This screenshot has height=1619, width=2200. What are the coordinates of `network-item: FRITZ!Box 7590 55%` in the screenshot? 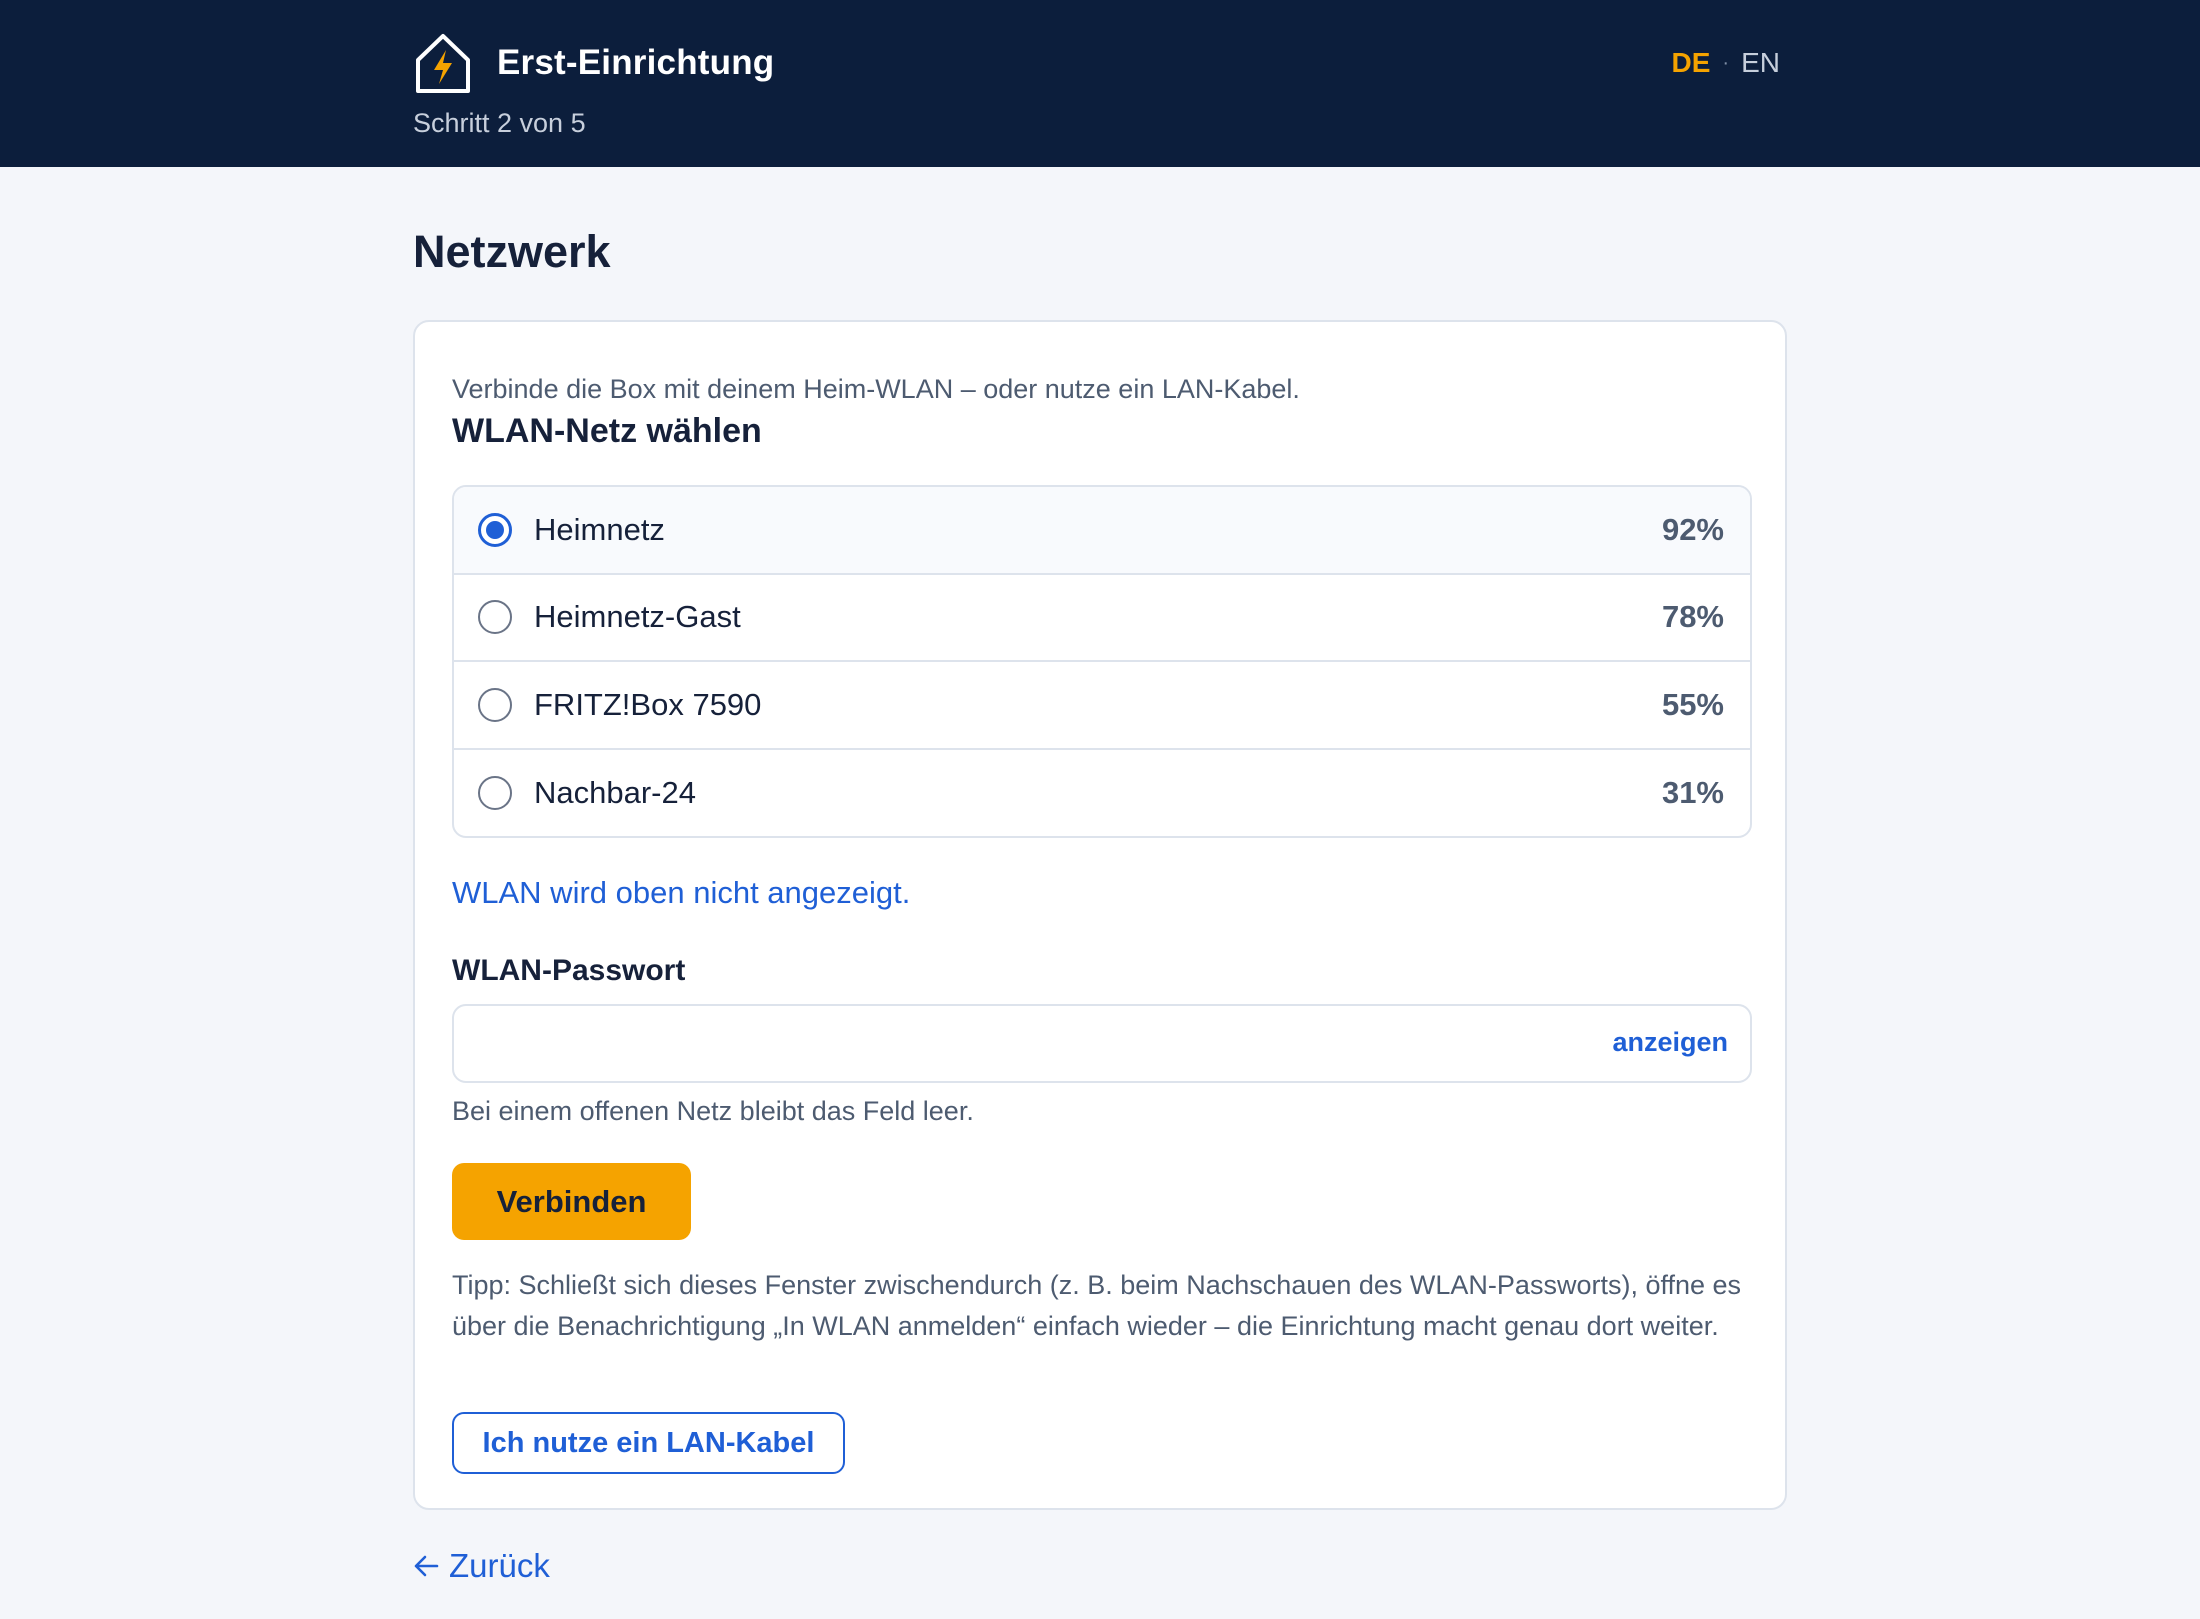 It's located at (1102, 706).